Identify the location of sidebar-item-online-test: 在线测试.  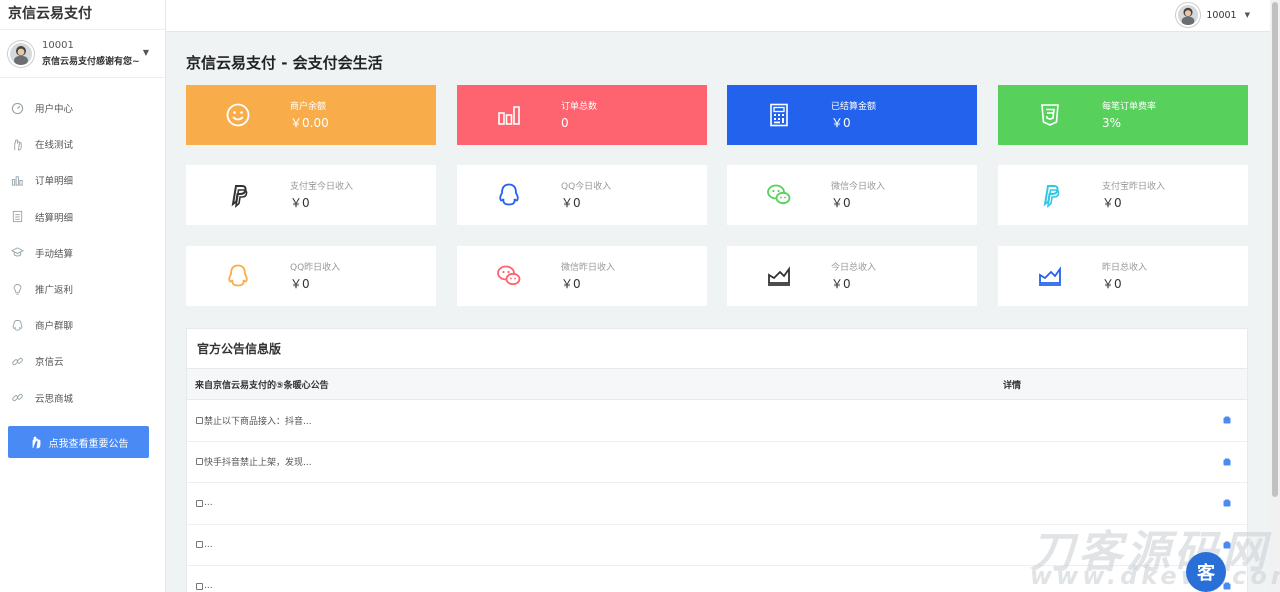
(82, 144).